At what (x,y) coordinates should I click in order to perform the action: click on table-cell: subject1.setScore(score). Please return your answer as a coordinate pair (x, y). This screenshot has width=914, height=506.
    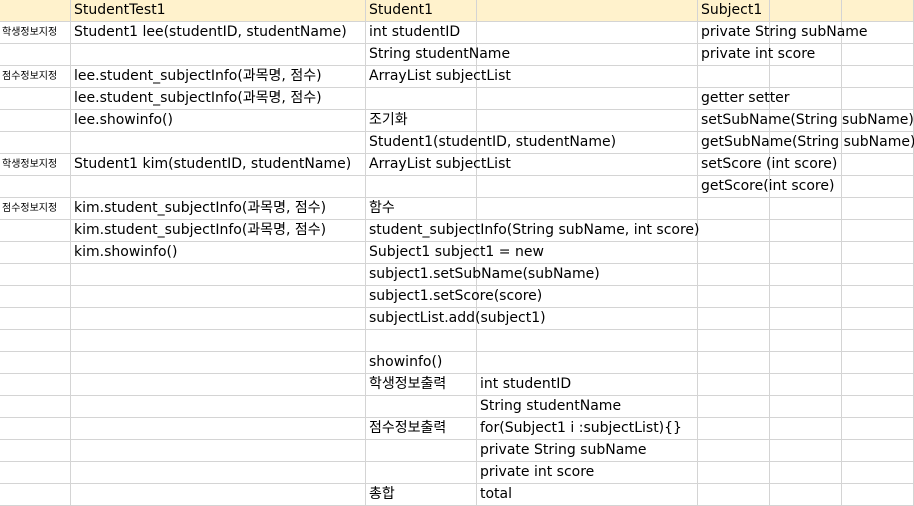
    Looking at the image, I should click on (454, 297).